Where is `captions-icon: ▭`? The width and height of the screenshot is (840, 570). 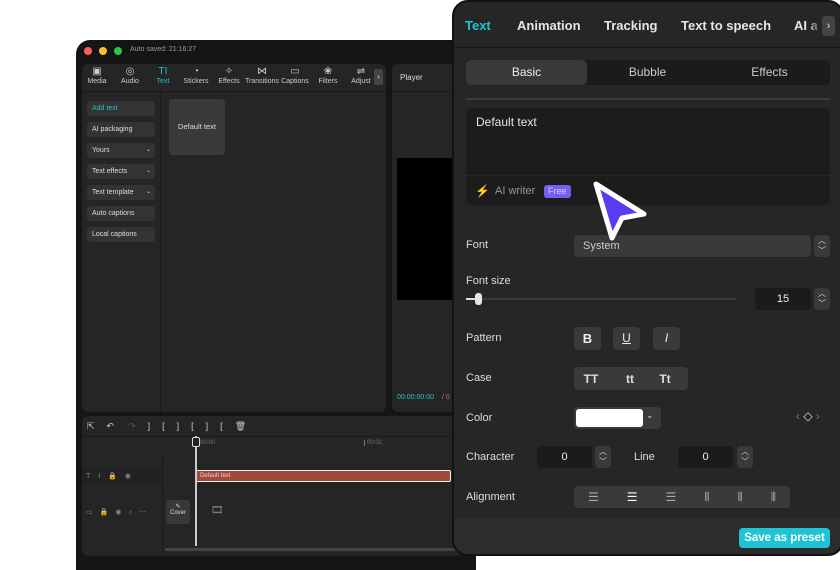 captions-icon: ▭ is located at coordinates (295, 71).